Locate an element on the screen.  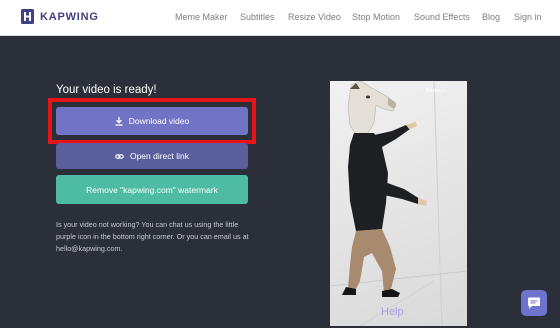
open-direct-link-label: Open direct link is located at coordinates (159, 156).